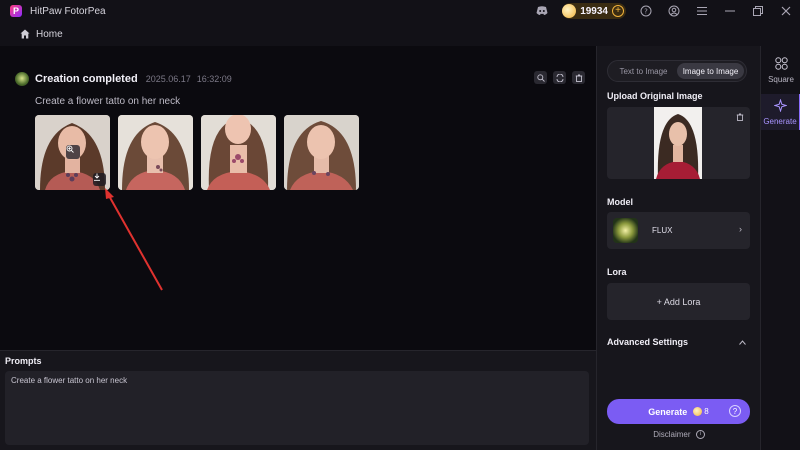  Describe the element at coordinates (542, 11) in the screenshot. I see `discord-icon` at that location.